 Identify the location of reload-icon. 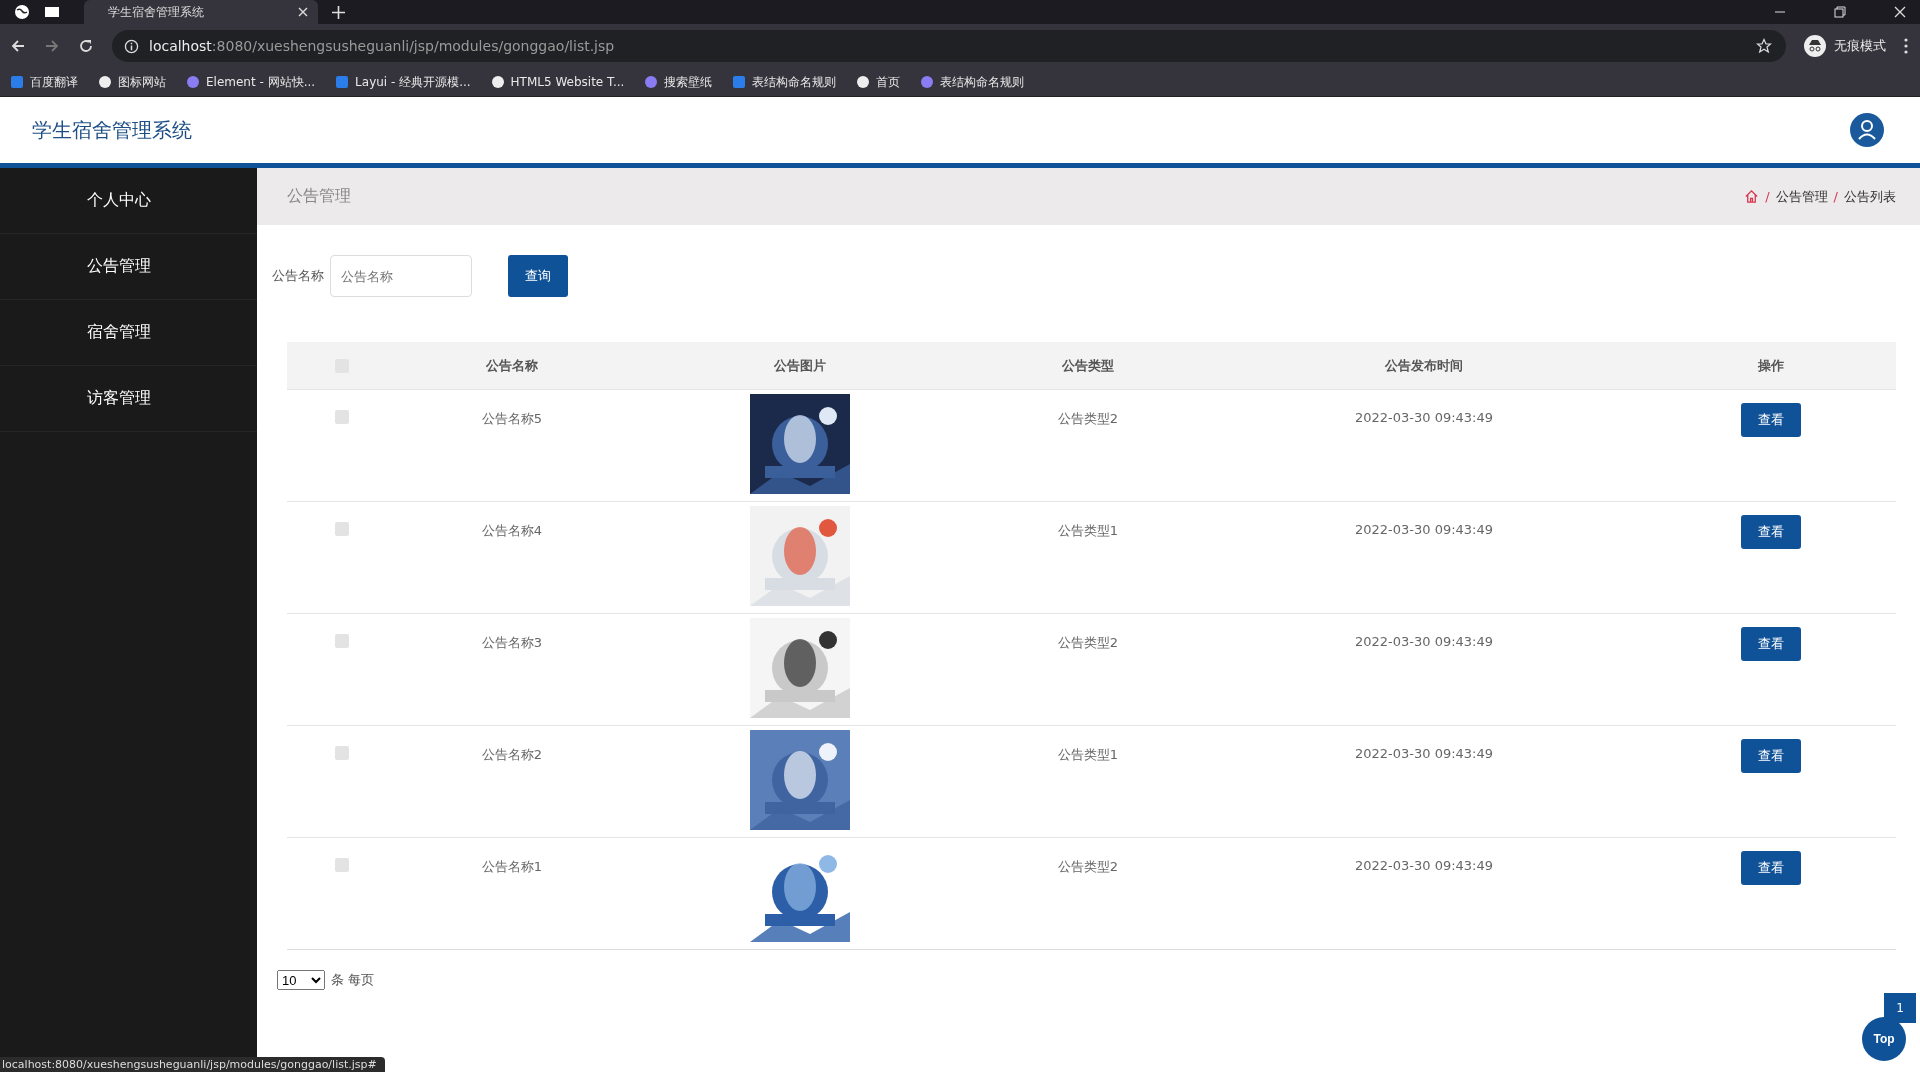
(86, 46).